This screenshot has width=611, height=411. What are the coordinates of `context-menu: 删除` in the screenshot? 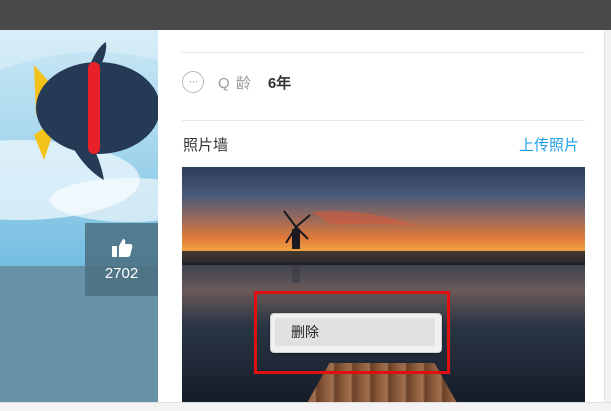 It's located at (356, 333).